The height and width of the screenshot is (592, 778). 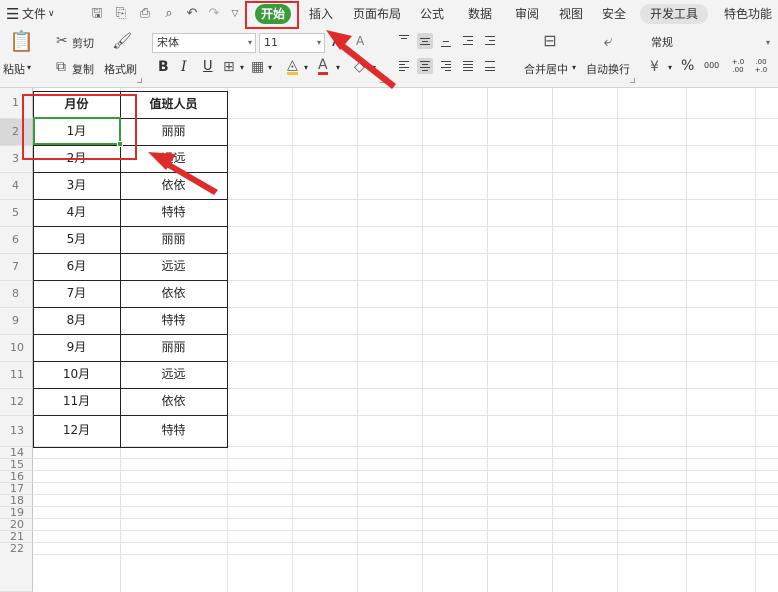 What do you see at coordinates (76, 374) in the screenshot?
I see `table-cell-month: 10月` at bounding box center [76, 374].